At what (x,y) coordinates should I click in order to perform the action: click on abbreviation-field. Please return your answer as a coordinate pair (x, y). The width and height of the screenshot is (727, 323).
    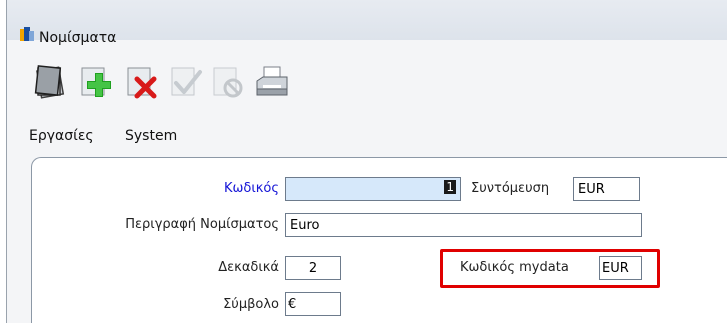
    Looking at the image, I should click on (606, 189).